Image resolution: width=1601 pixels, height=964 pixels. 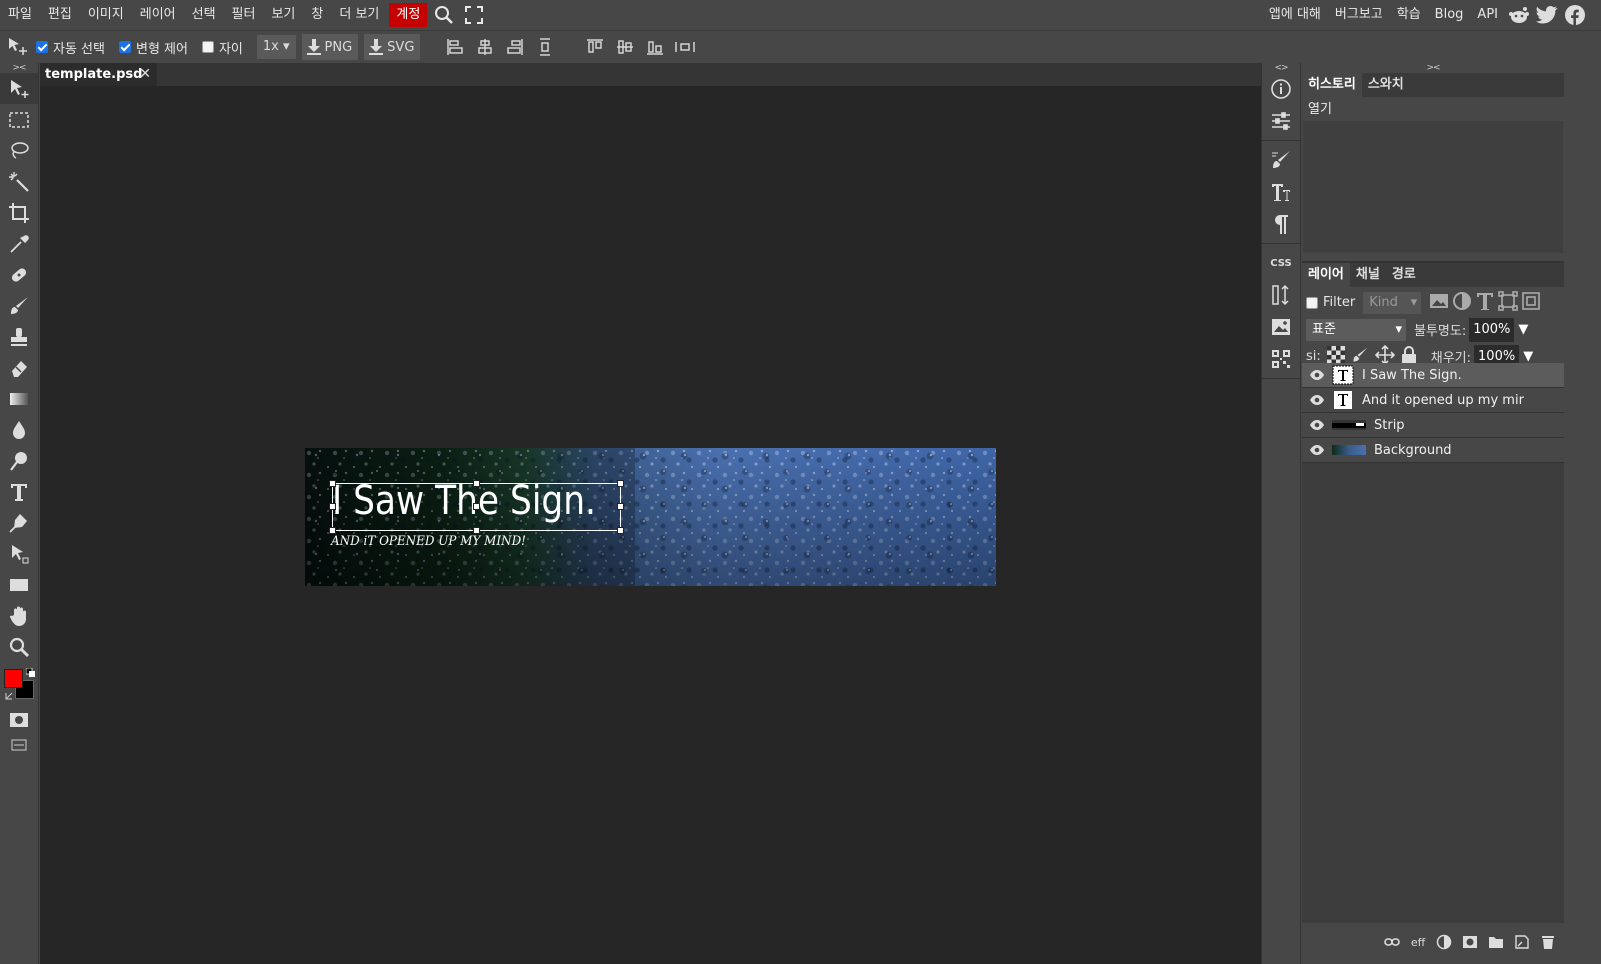 I want to click on filter-image-icon, so click(x=1439, y=303).